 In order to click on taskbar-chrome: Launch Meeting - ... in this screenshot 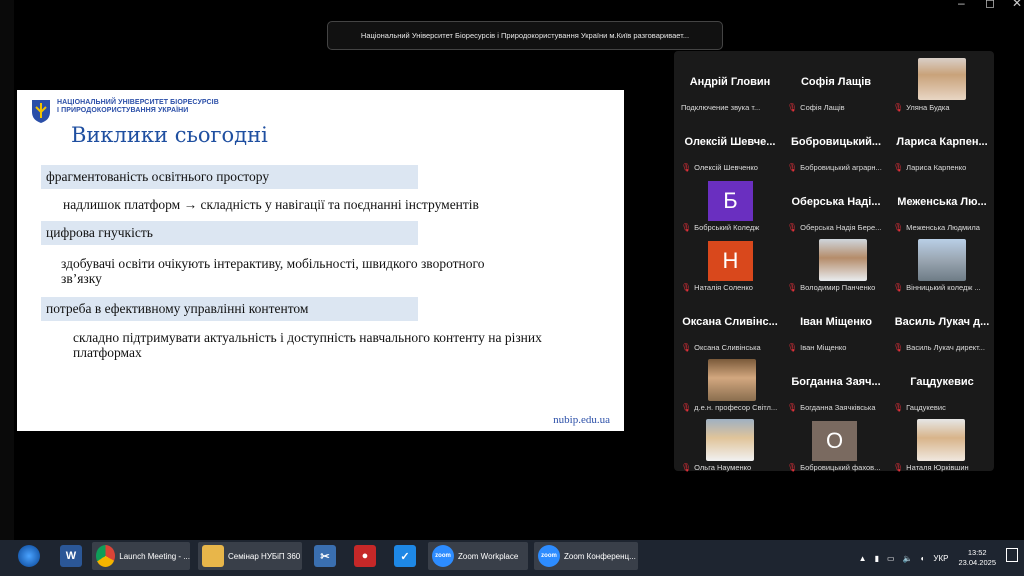, I will do `click(141, 556)`.